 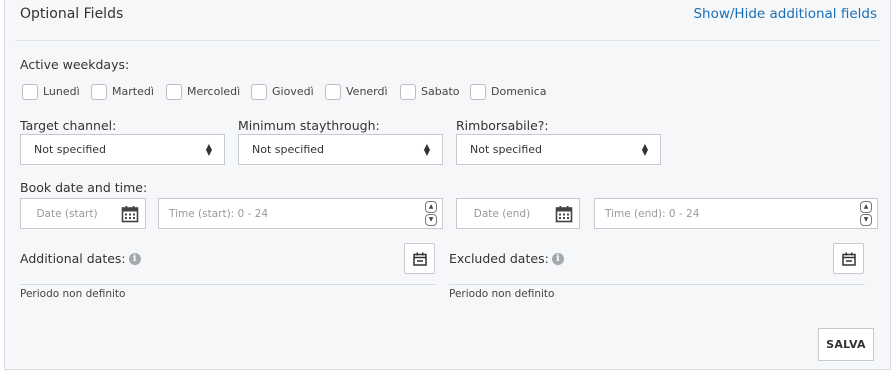 I want to click on weekday-label: Venerdì, so click(x=367, y=91).